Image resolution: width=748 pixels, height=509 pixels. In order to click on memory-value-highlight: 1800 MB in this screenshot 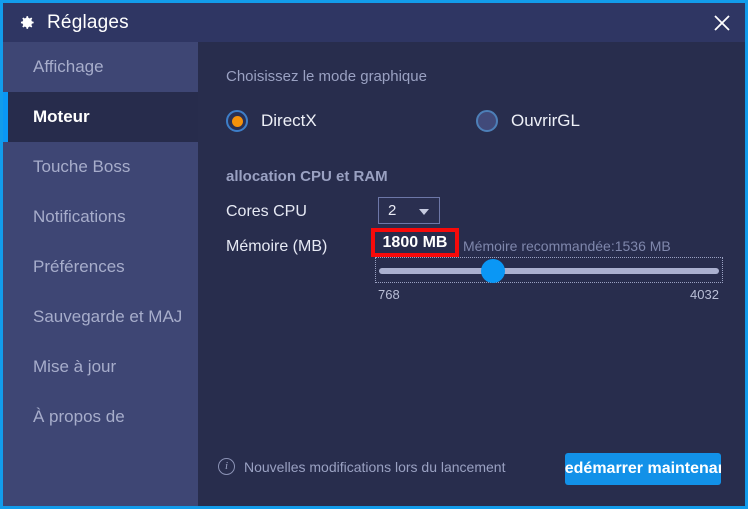, I will do `click(415, 242)`.